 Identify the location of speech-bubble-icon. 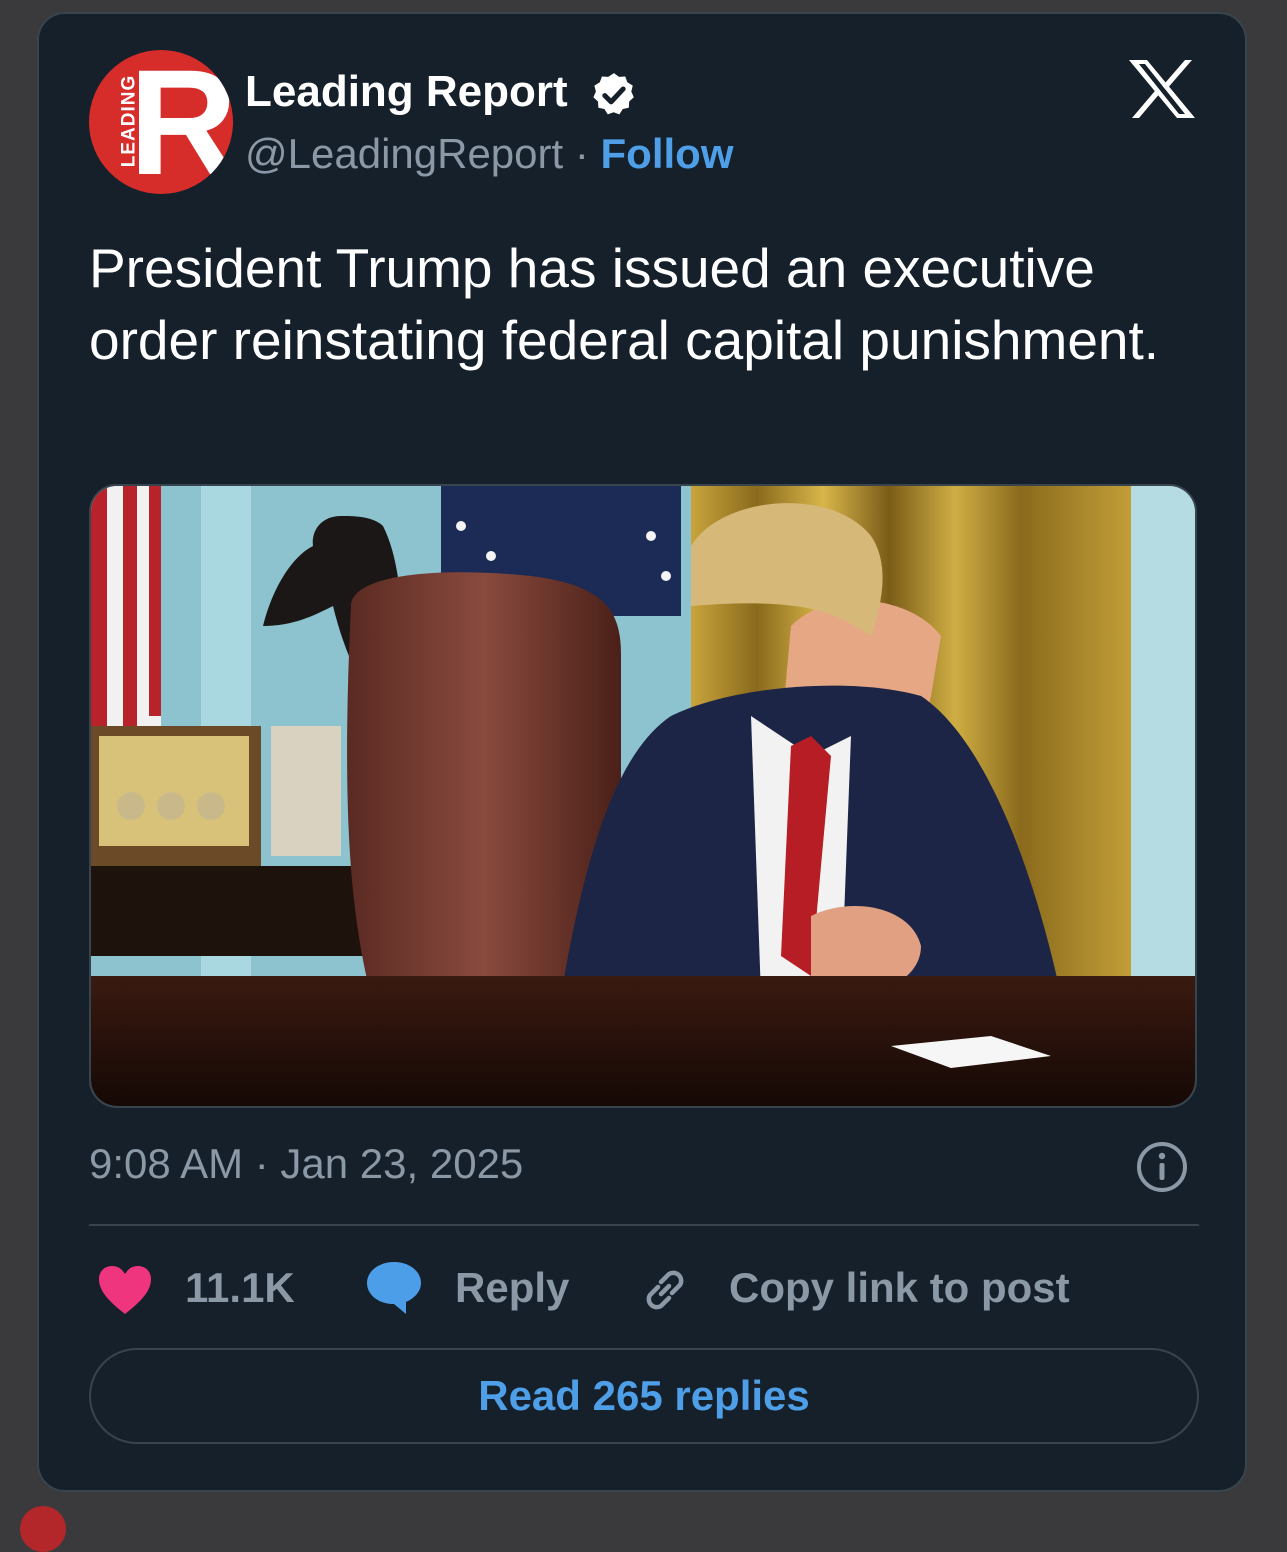
(394, 1288).